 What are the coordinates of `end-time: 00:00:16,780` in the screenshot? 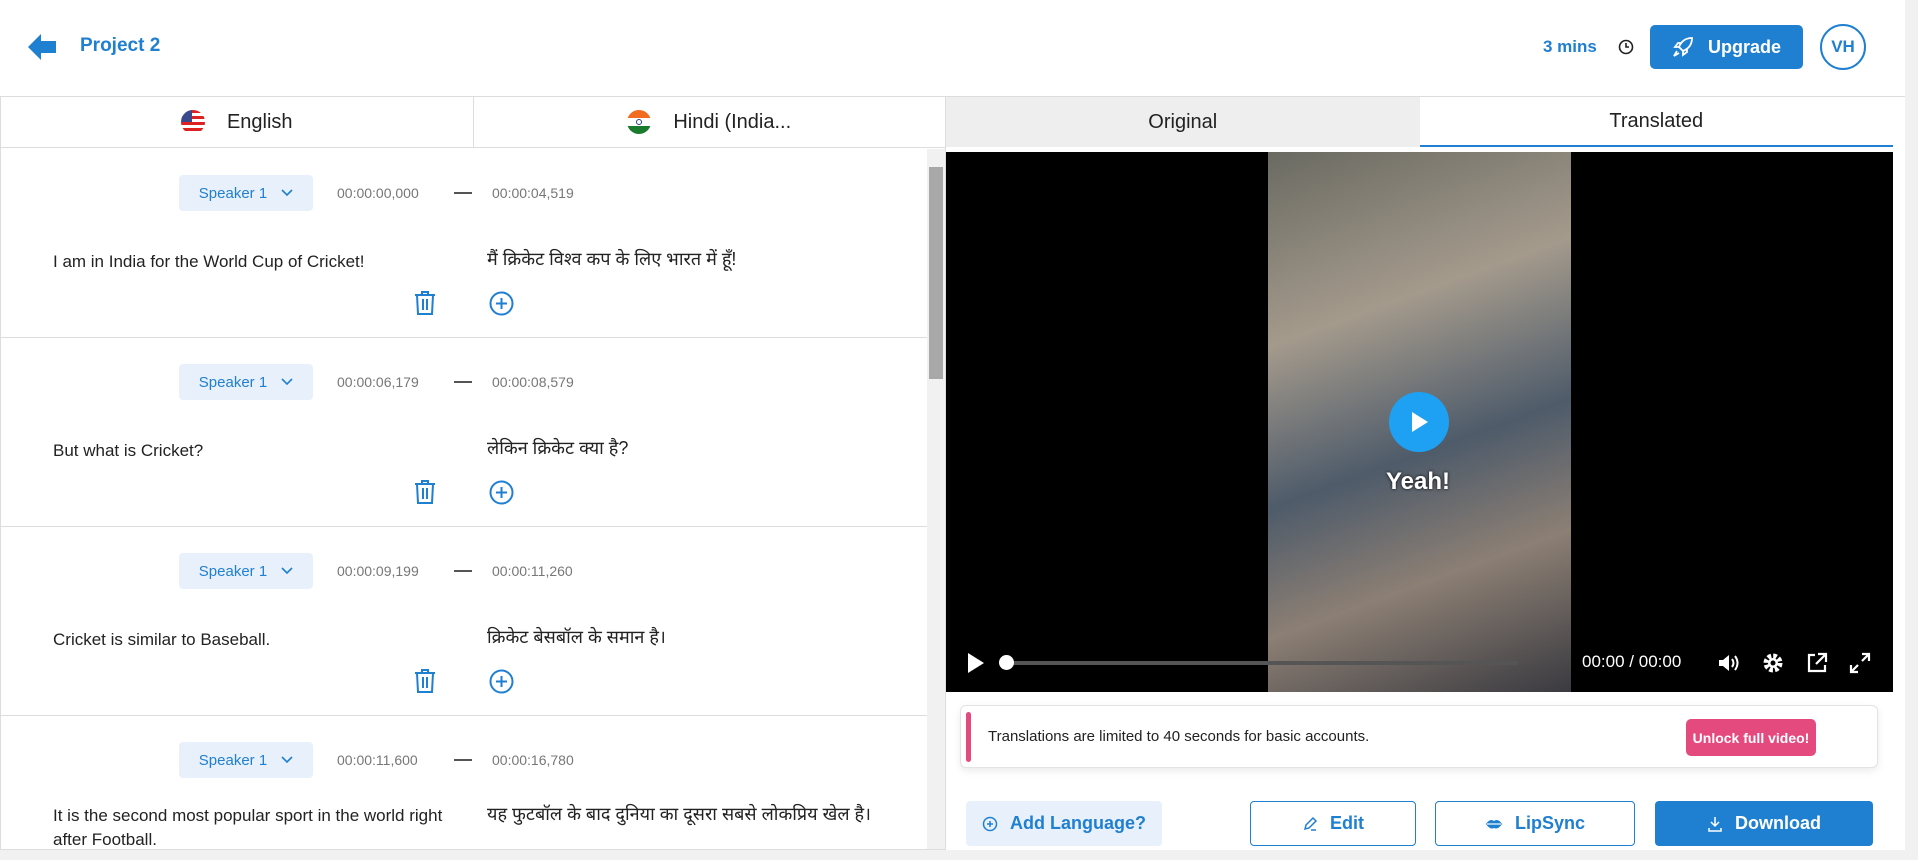 It's located at (533, 760).